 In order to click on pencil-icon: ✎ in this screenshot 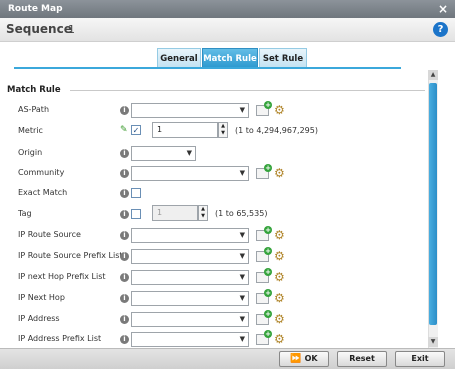, I will do `click(124, 130)`.